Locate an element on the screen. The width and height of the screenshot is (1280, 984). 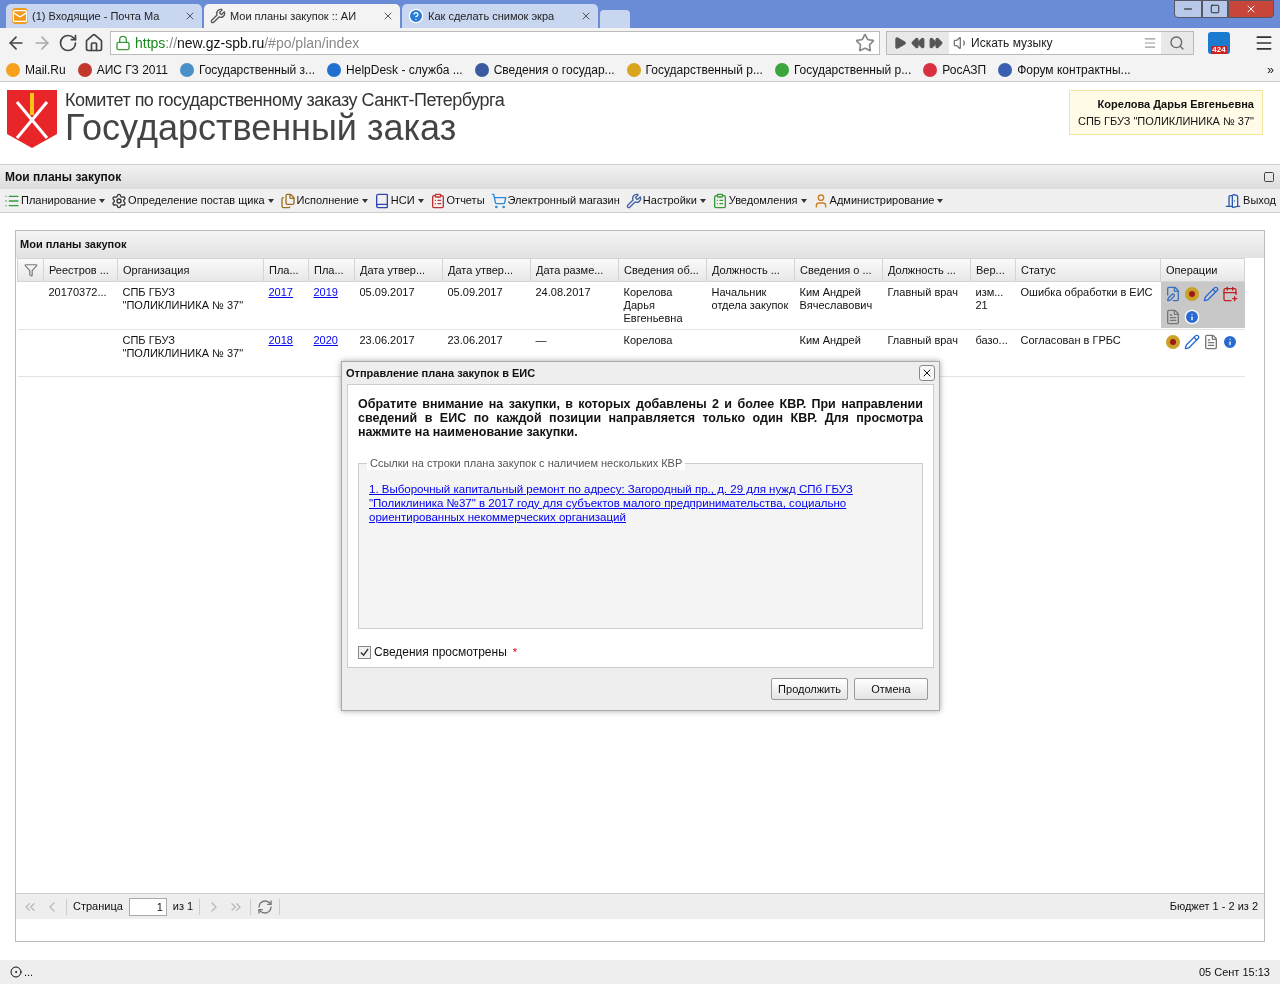
table-cell: 23.06.2017 is located at coordinates (387, 340).